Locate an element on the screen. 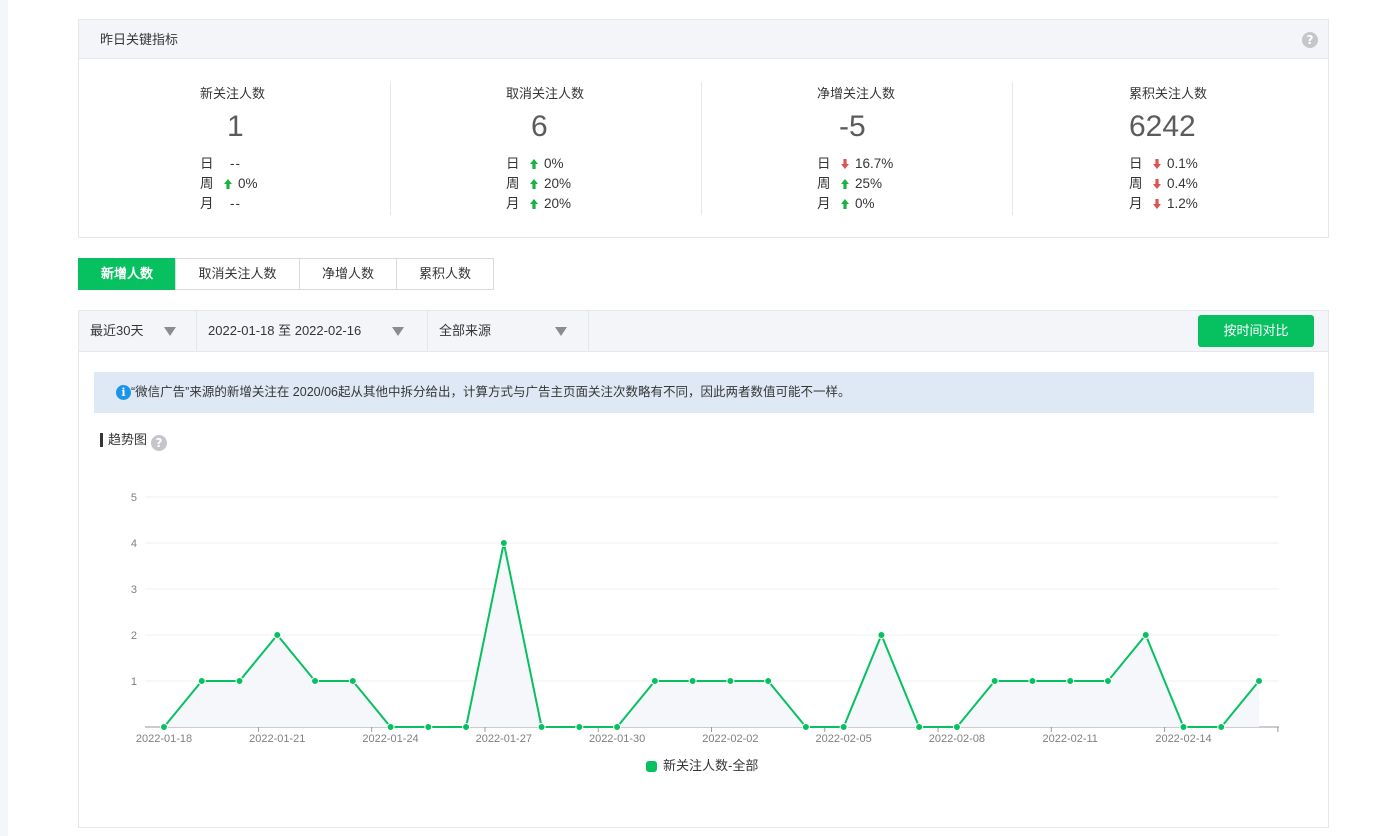 The width and height of the screenshot is (1388, 836). chart-legend: 新关注人数-全部 is located at coordinates (702, 766).